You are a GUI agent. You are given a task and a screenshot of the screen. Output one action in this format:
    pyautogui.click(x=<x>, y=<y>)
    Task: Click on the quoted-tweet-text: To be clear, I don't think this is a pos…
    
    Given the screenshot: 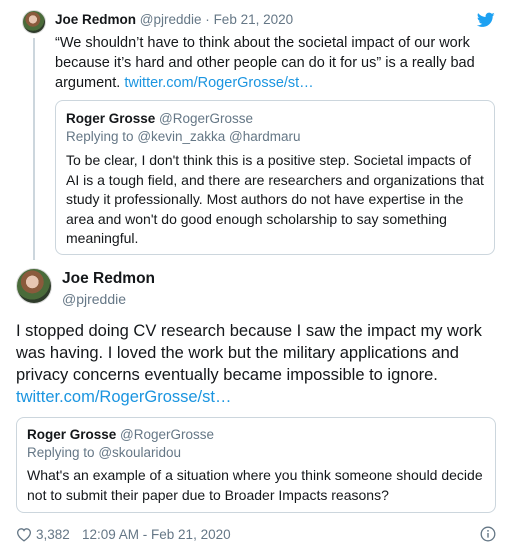 What is the action you would take?
    pyautogui.click(x=275, y=199)
    